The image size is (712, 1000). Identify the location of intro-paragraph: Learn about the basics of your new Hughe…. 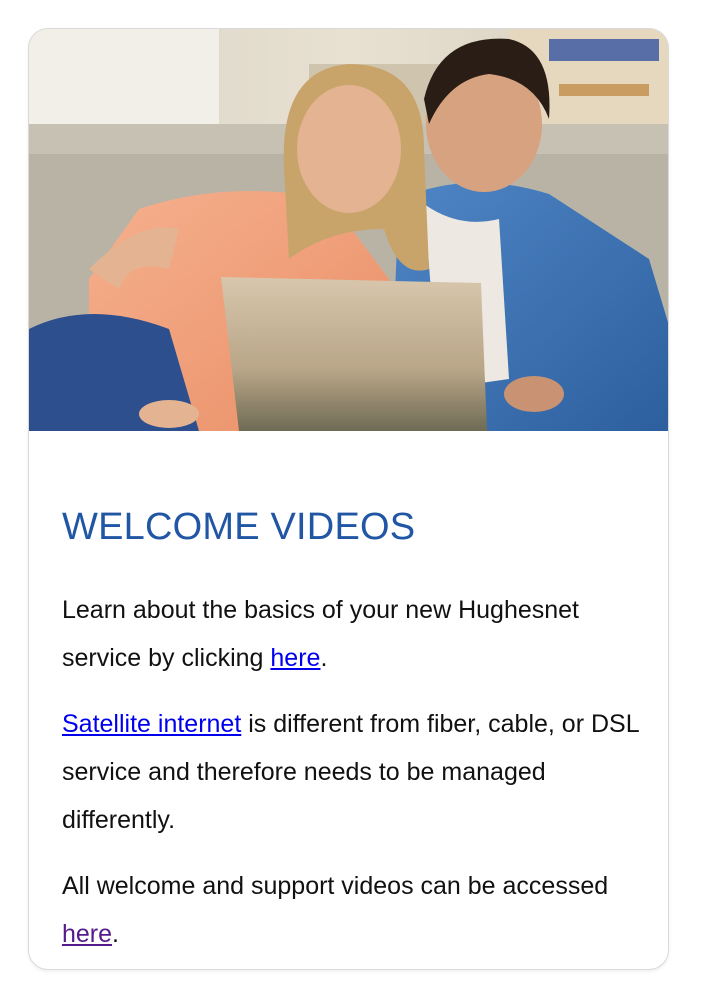
(352, 634).